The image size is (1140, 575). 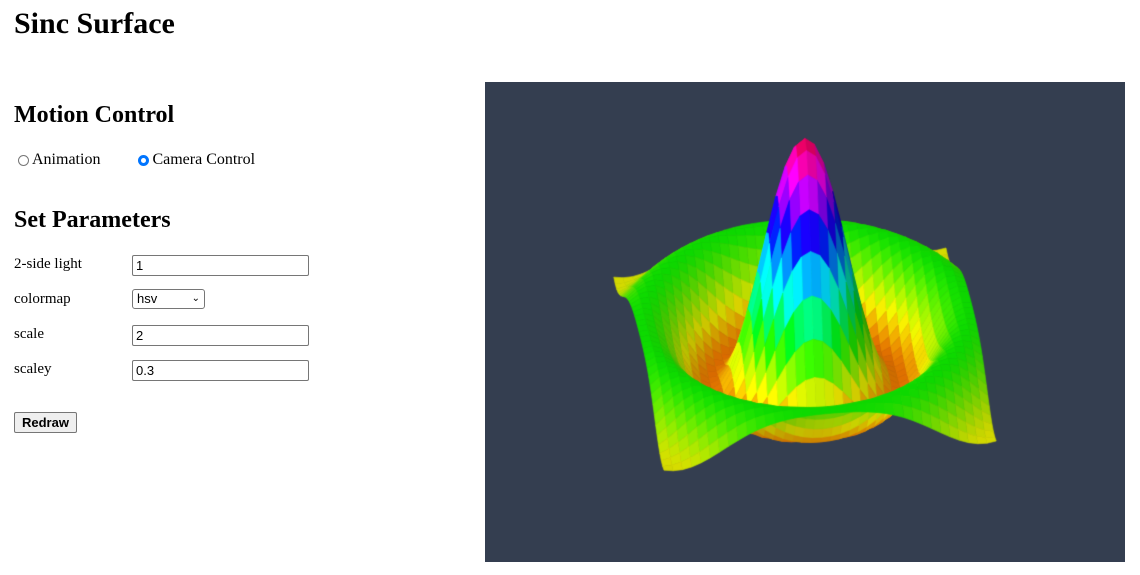 What do you see at coordinates (94, 115) in the screenshot?
I see `motion-control-title: Motion Control` at bounding box center [94, 115].